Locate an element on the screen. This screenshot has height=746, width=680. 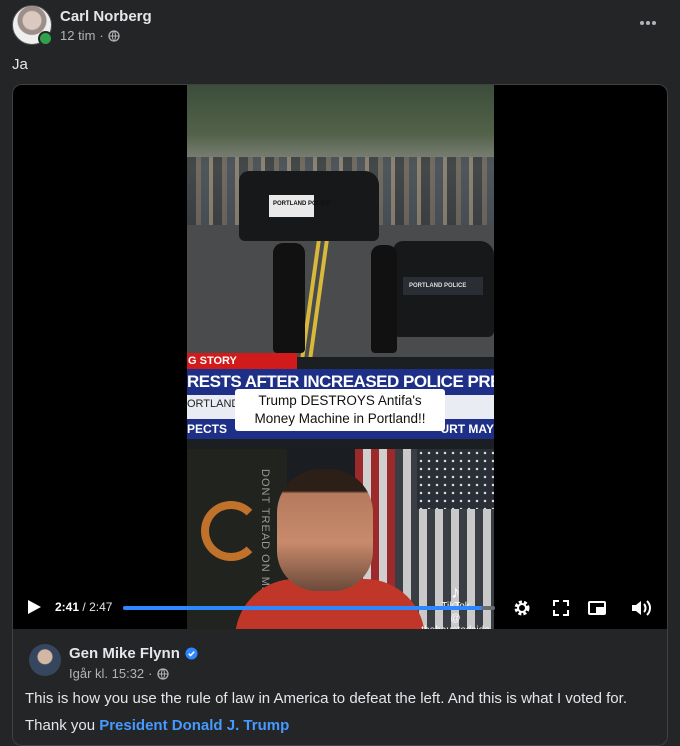
shared-post-meta: Igår kl. 15:32 · is located at coordinates (119, 673).